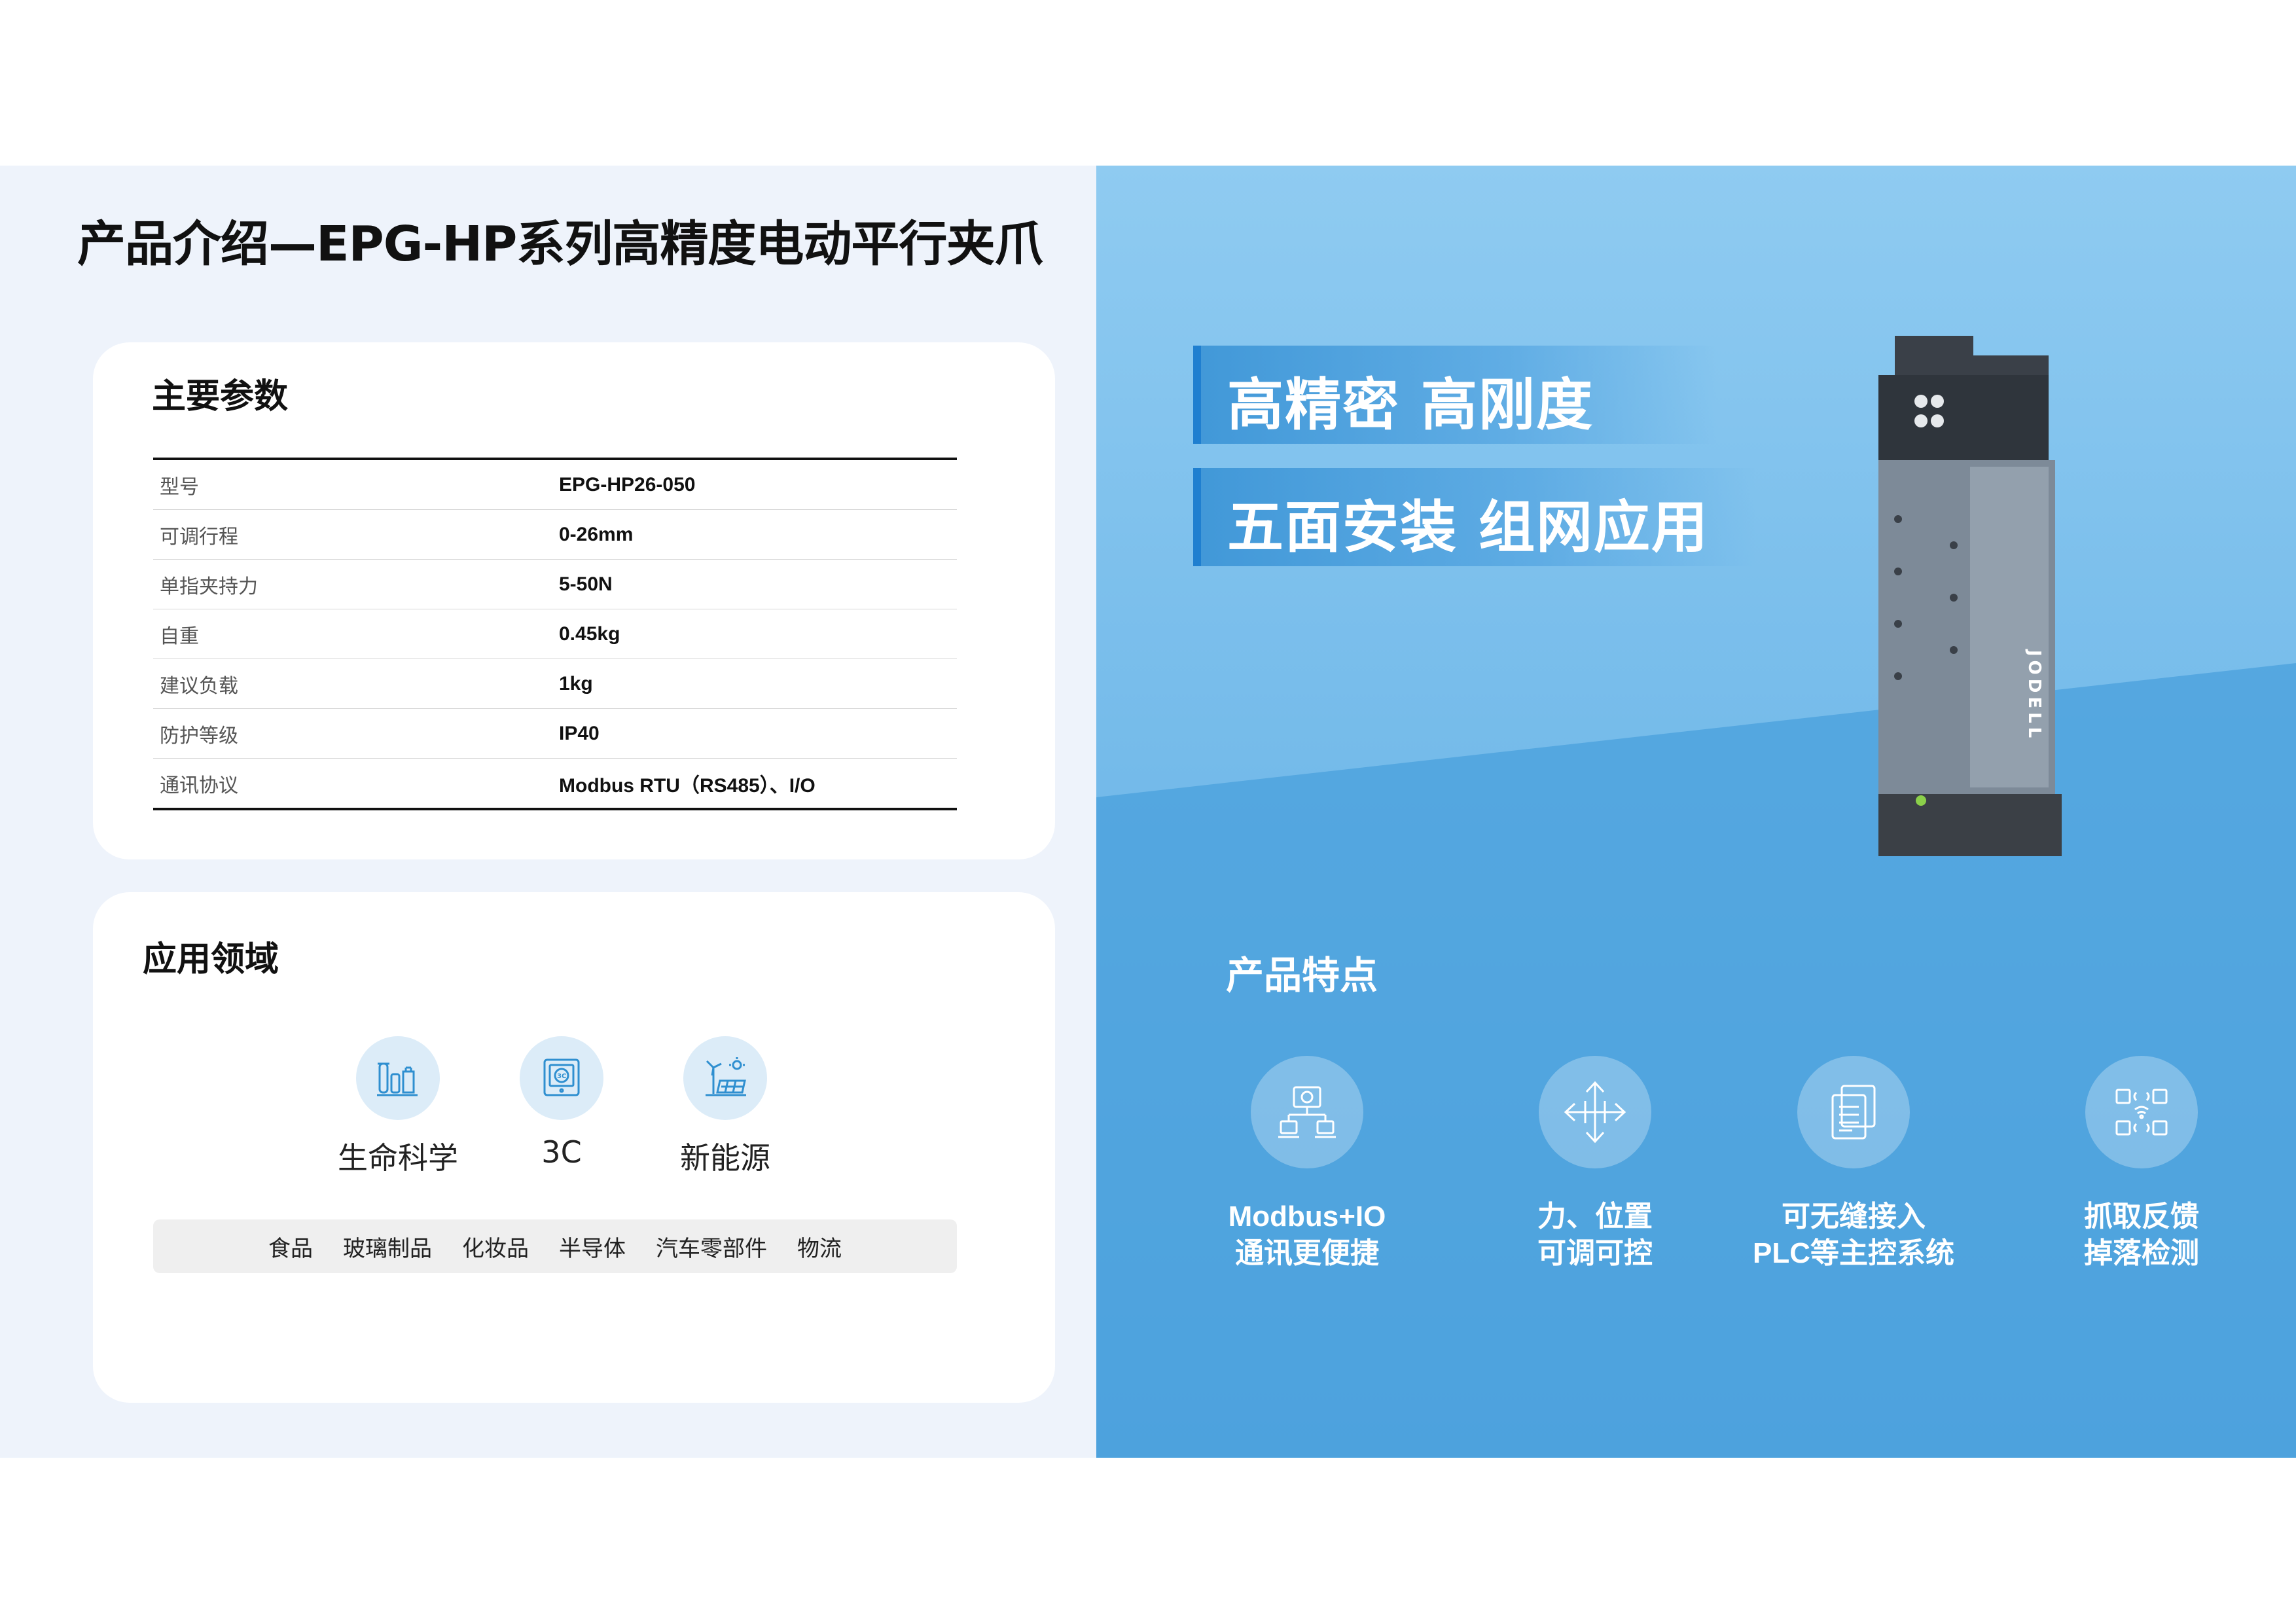 The width and height of the screenshot is (2296, 1624). I want to click on table-row: 单指夹持力 5-50N, so click(555, 584).